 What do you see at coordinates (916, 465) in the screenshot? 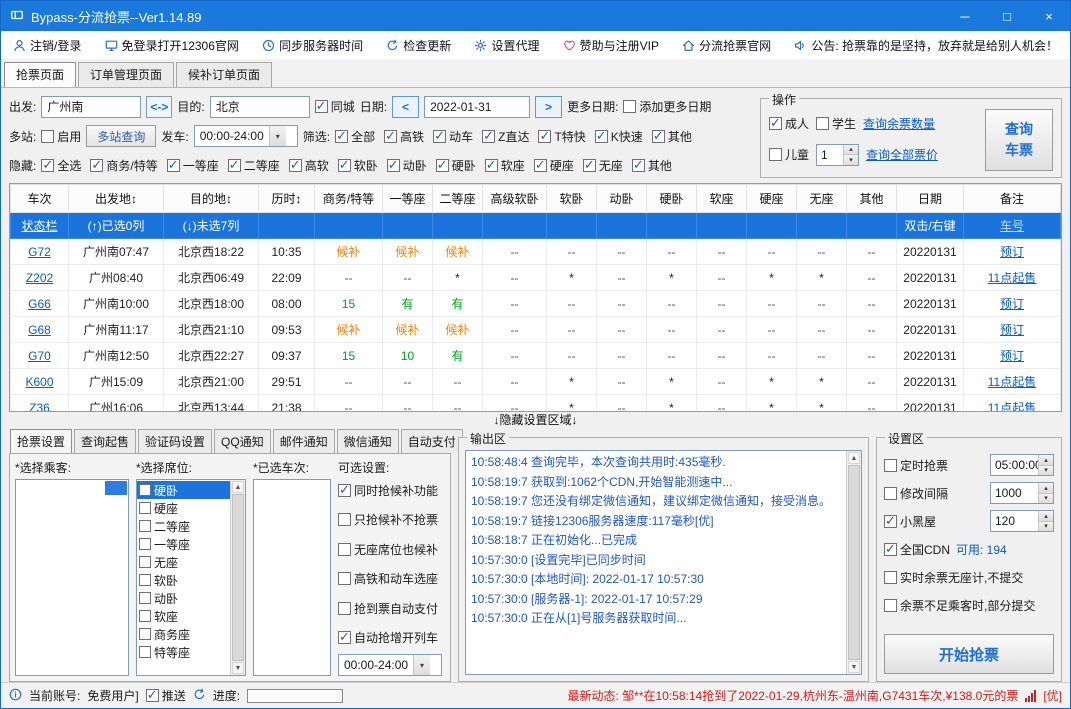
I see `settings-checkbox-0: 定时抢票` at bounding box center [916, 465].